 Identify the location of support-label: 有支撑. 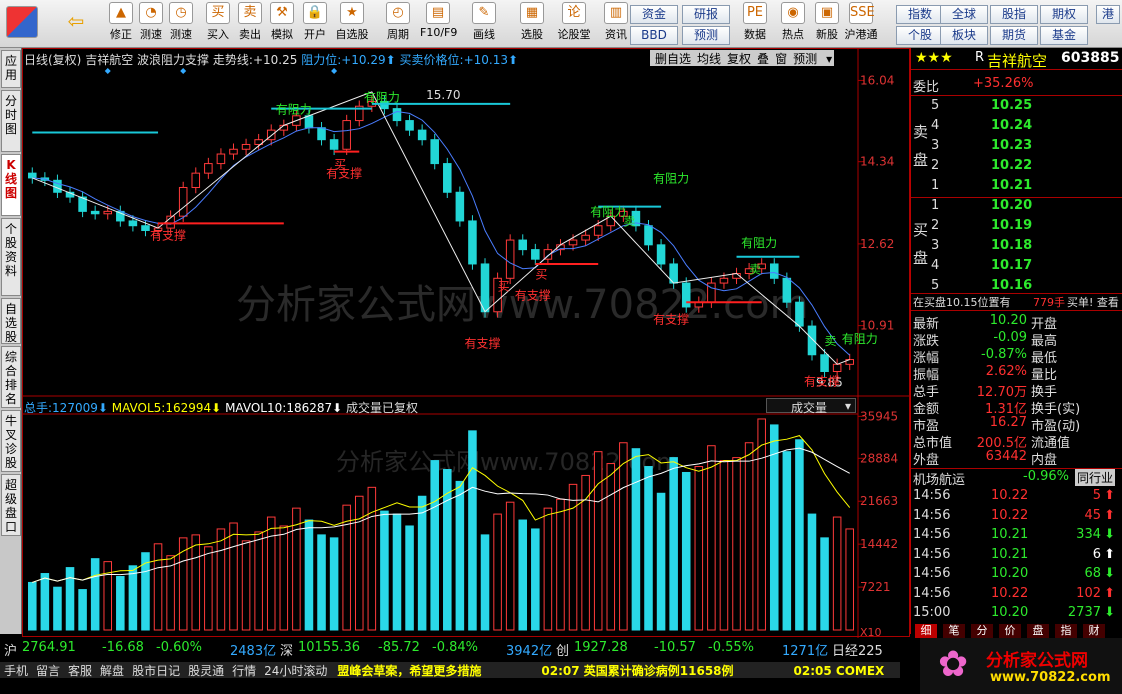
(533, 294).